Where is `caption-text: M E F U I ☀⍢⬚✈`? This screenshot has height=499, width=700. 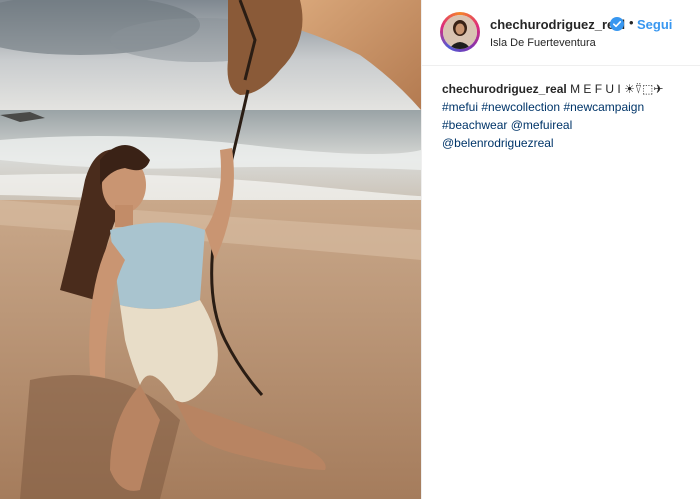
caption-text: M E F U I ☀⍢⬚✈ is located at coordinates (617, 89).